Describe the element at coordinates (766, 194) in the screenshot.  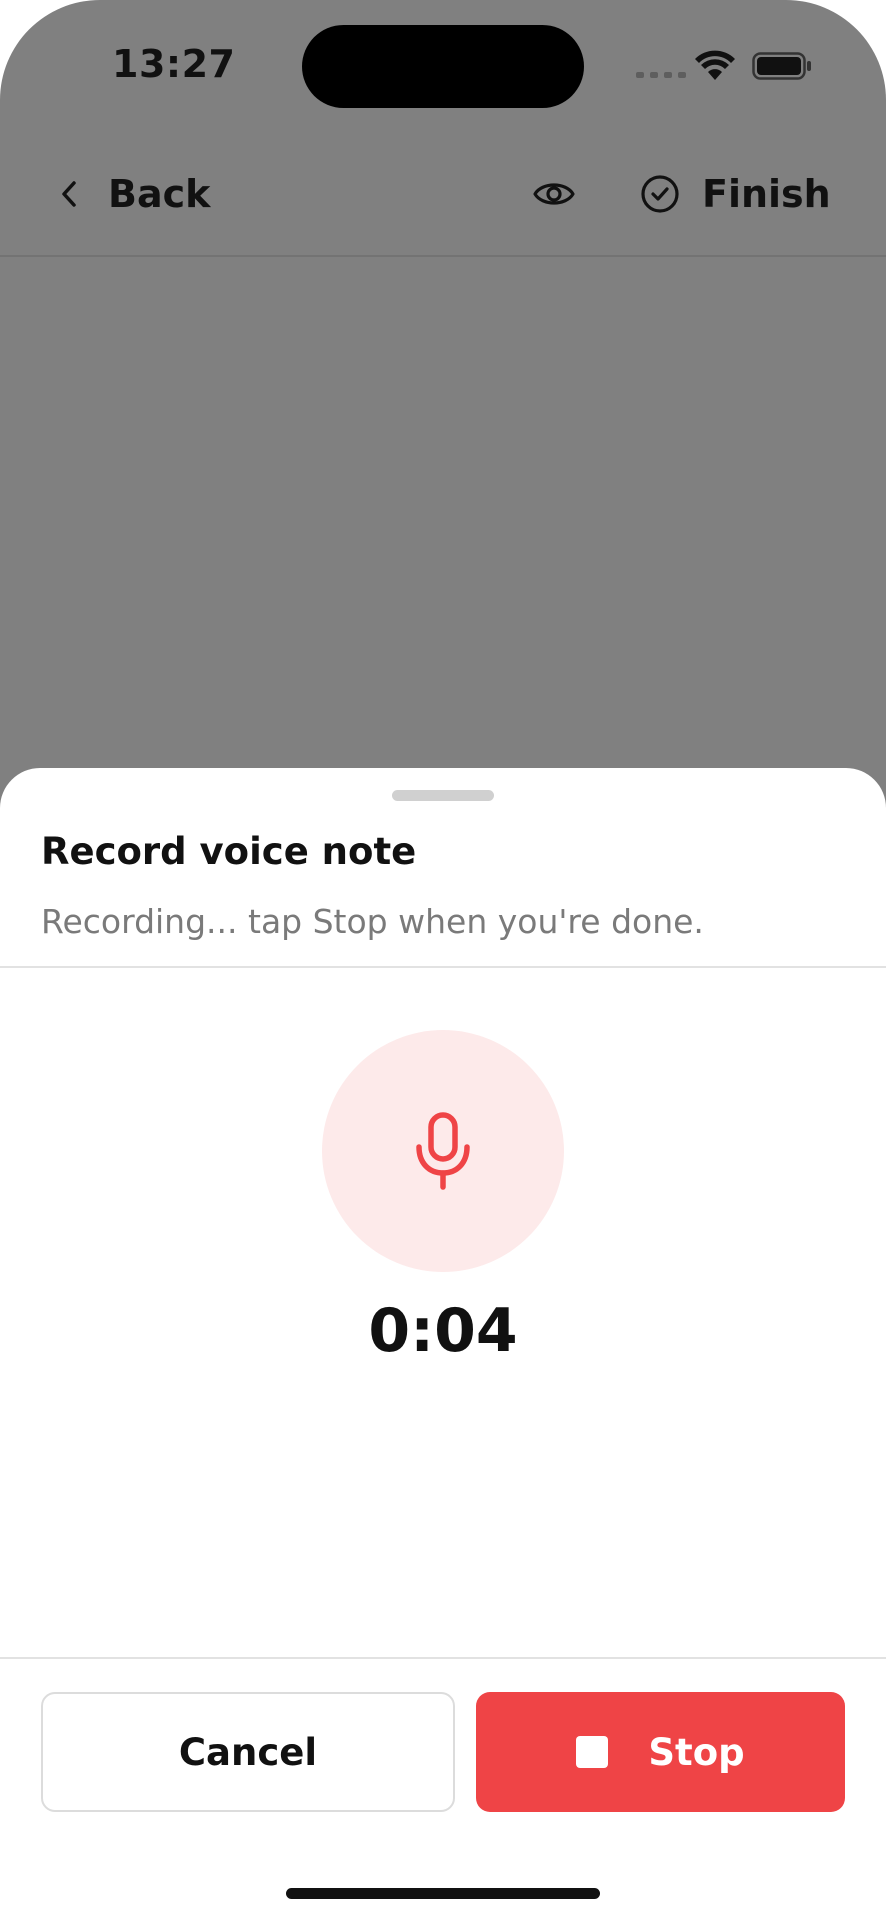
I see `finish-label: Finish` at that location.